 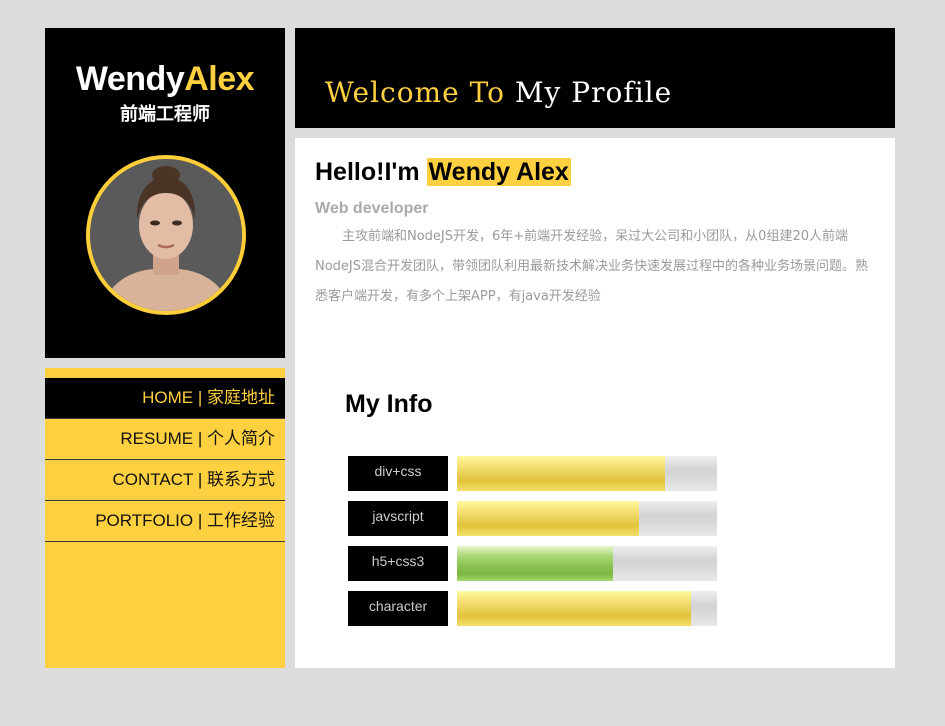 I want to click on avatar-portrait-icon, so click(x=166, y=235).